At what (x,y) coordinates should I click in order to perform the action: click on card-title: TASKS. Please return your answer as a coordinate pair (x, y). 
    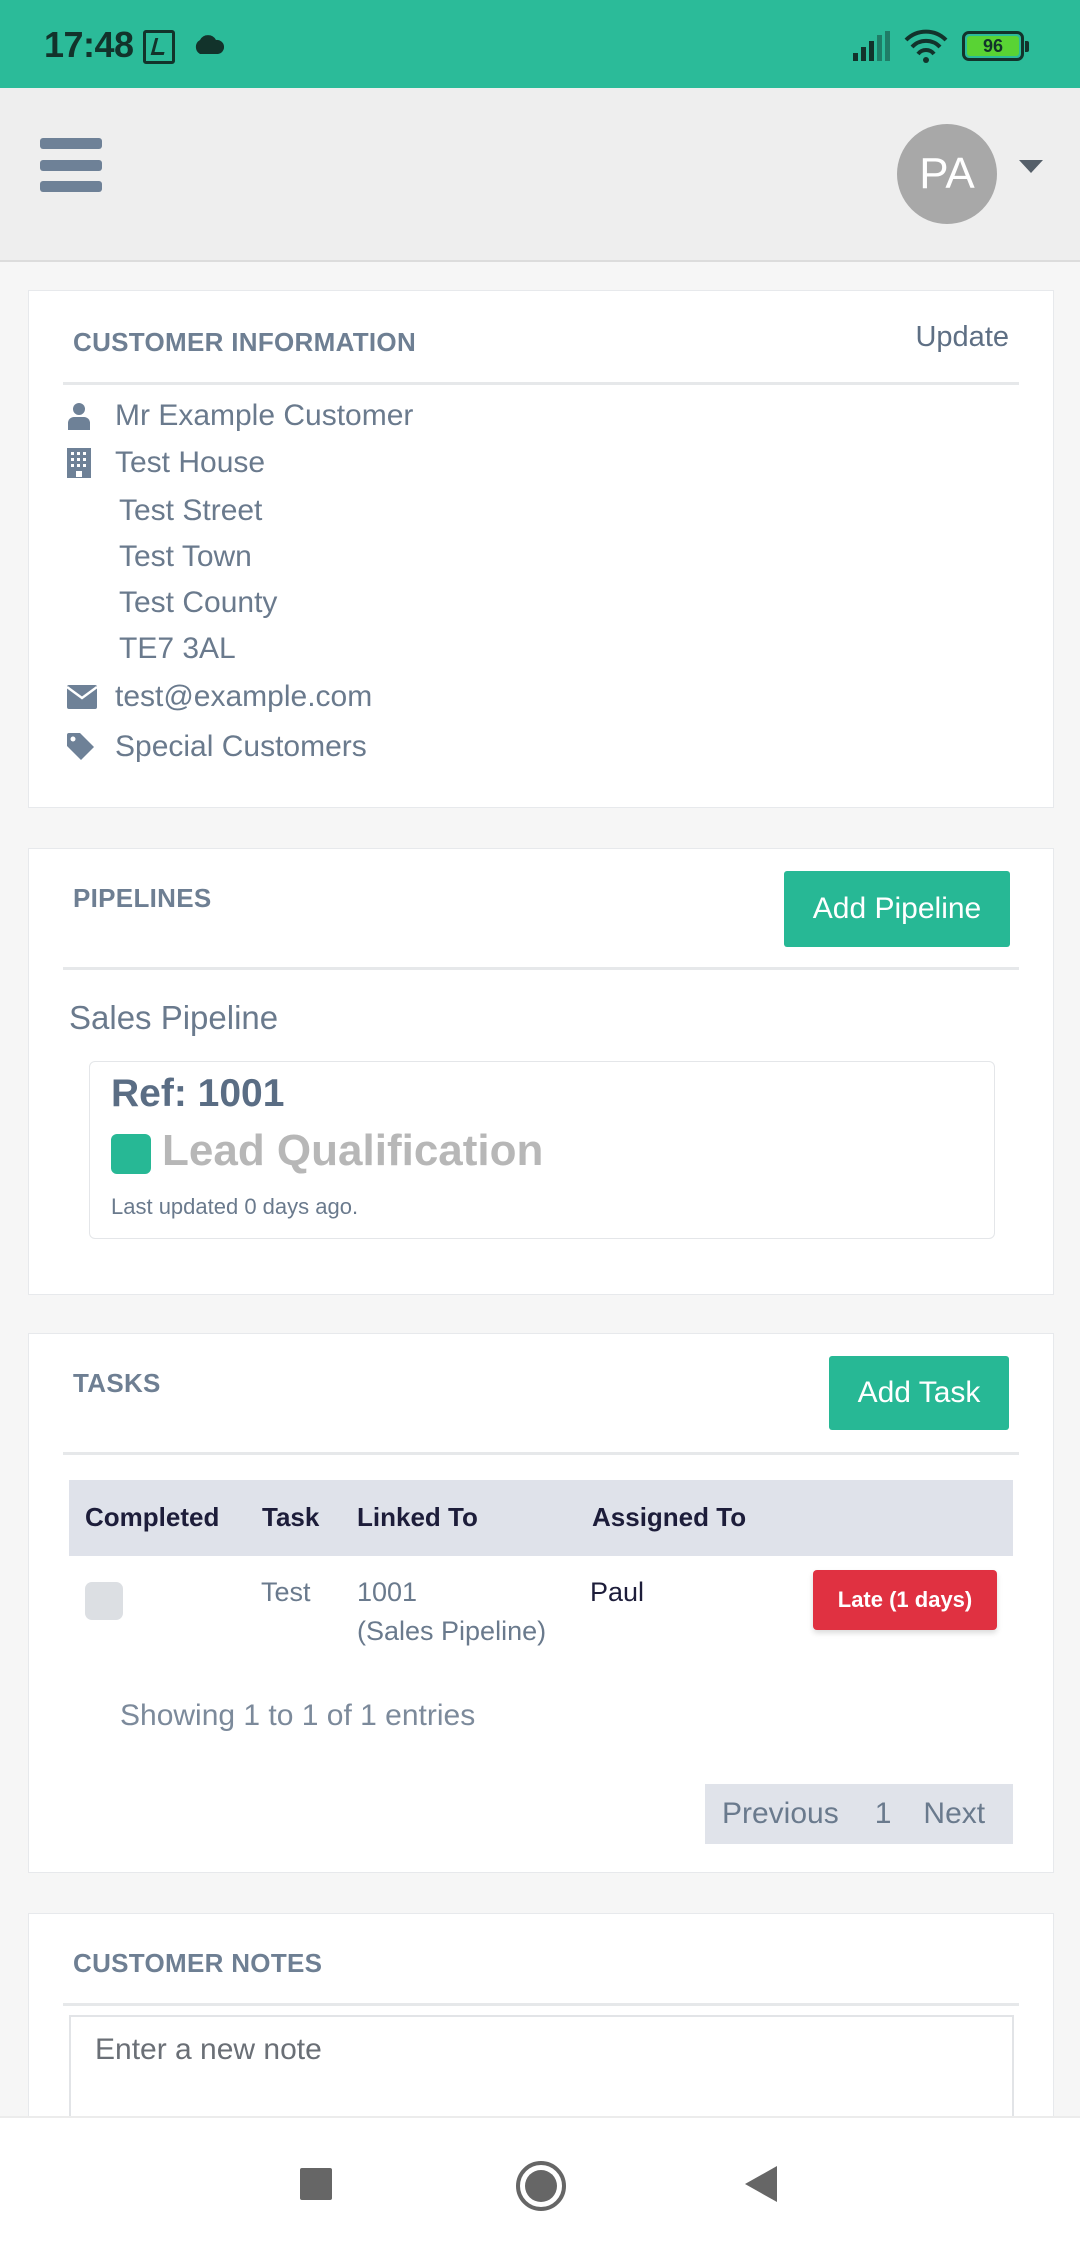
    Looking at the image, I should click on (117, 1383).